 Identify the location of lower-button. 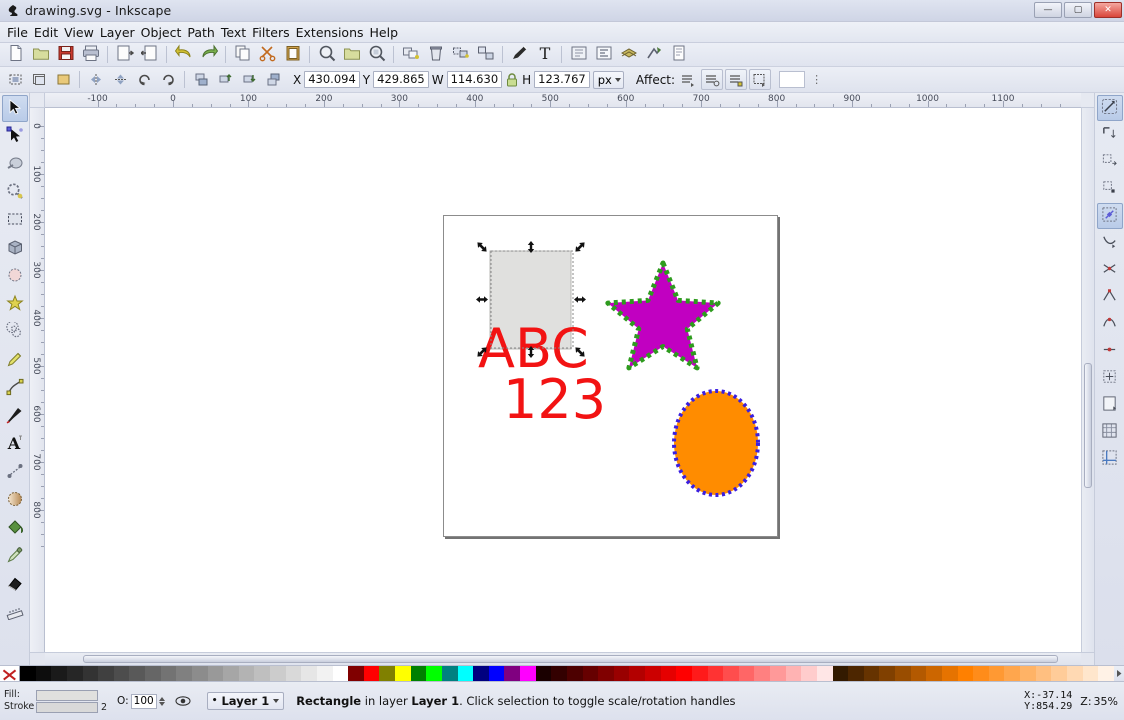
(249, 80).